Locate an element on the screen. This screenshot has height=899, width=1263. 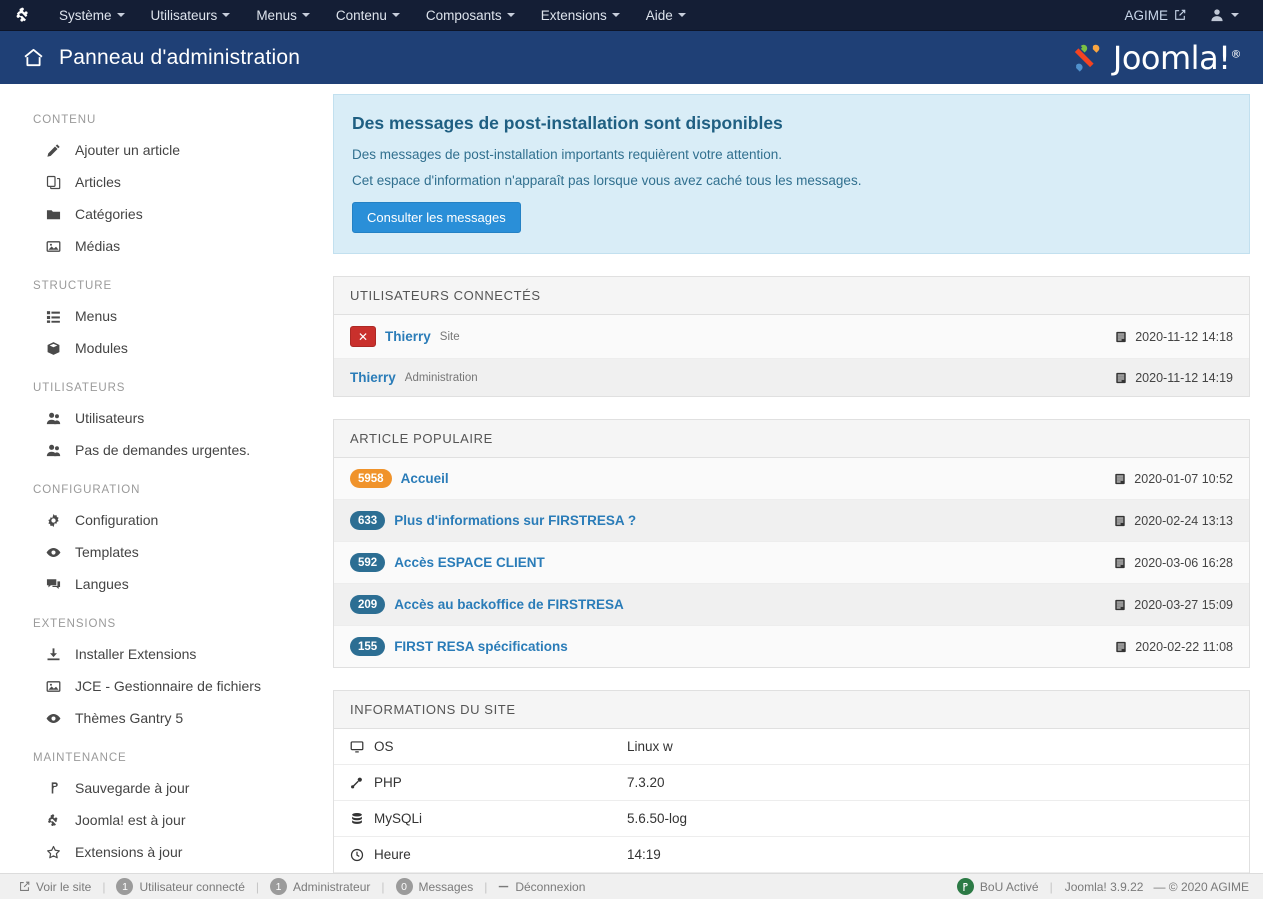
sidebar-heading-configuration: CONFIGURATION is located at coordinates (87, 490).